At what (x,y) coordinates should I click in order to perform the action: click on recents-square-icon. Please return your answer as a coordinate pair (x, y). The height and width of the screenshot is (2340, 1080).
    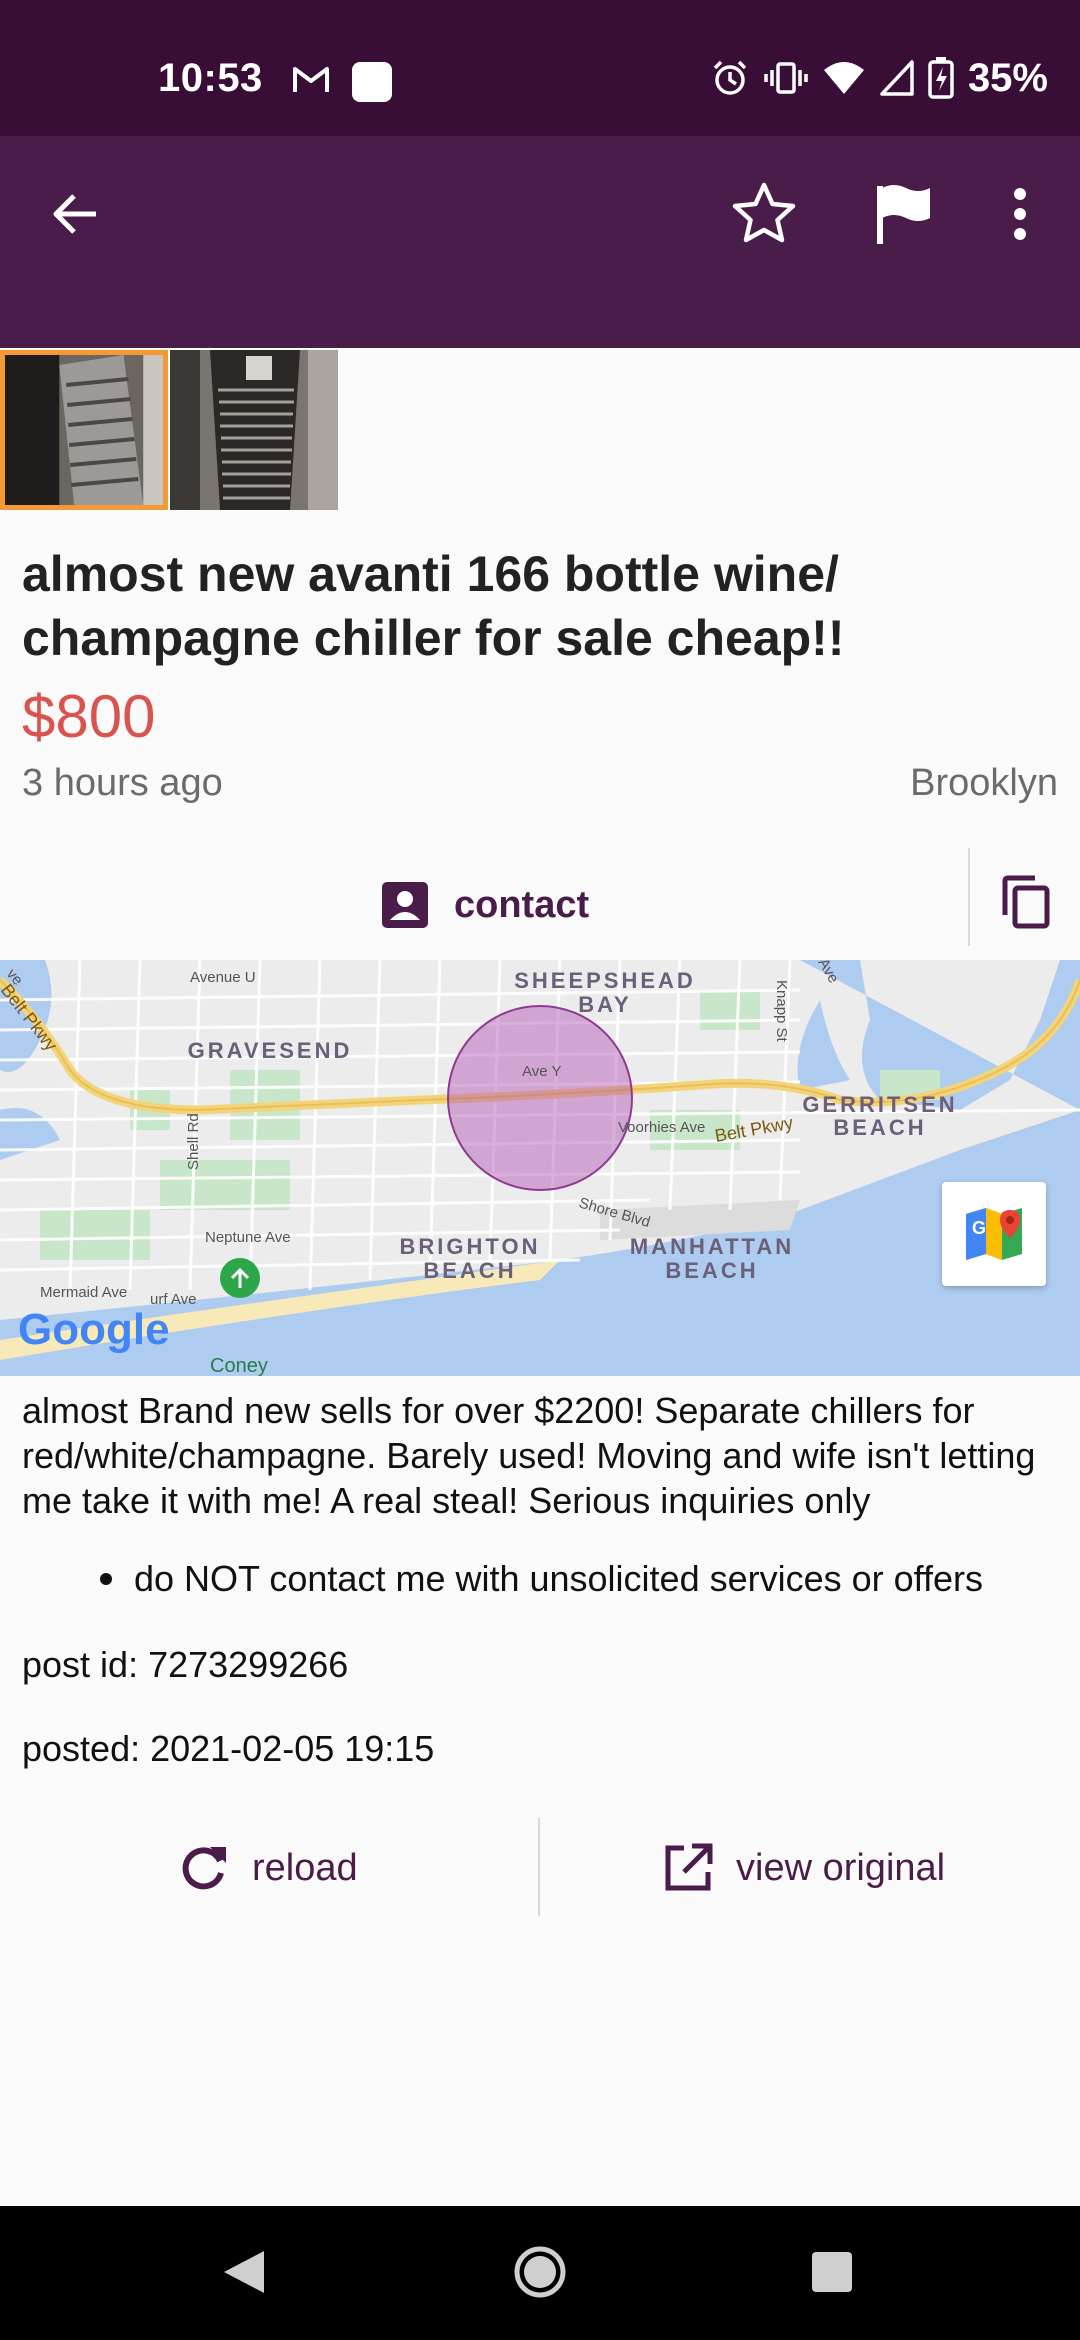
    Looking at the image, I should click on (832, 2272).